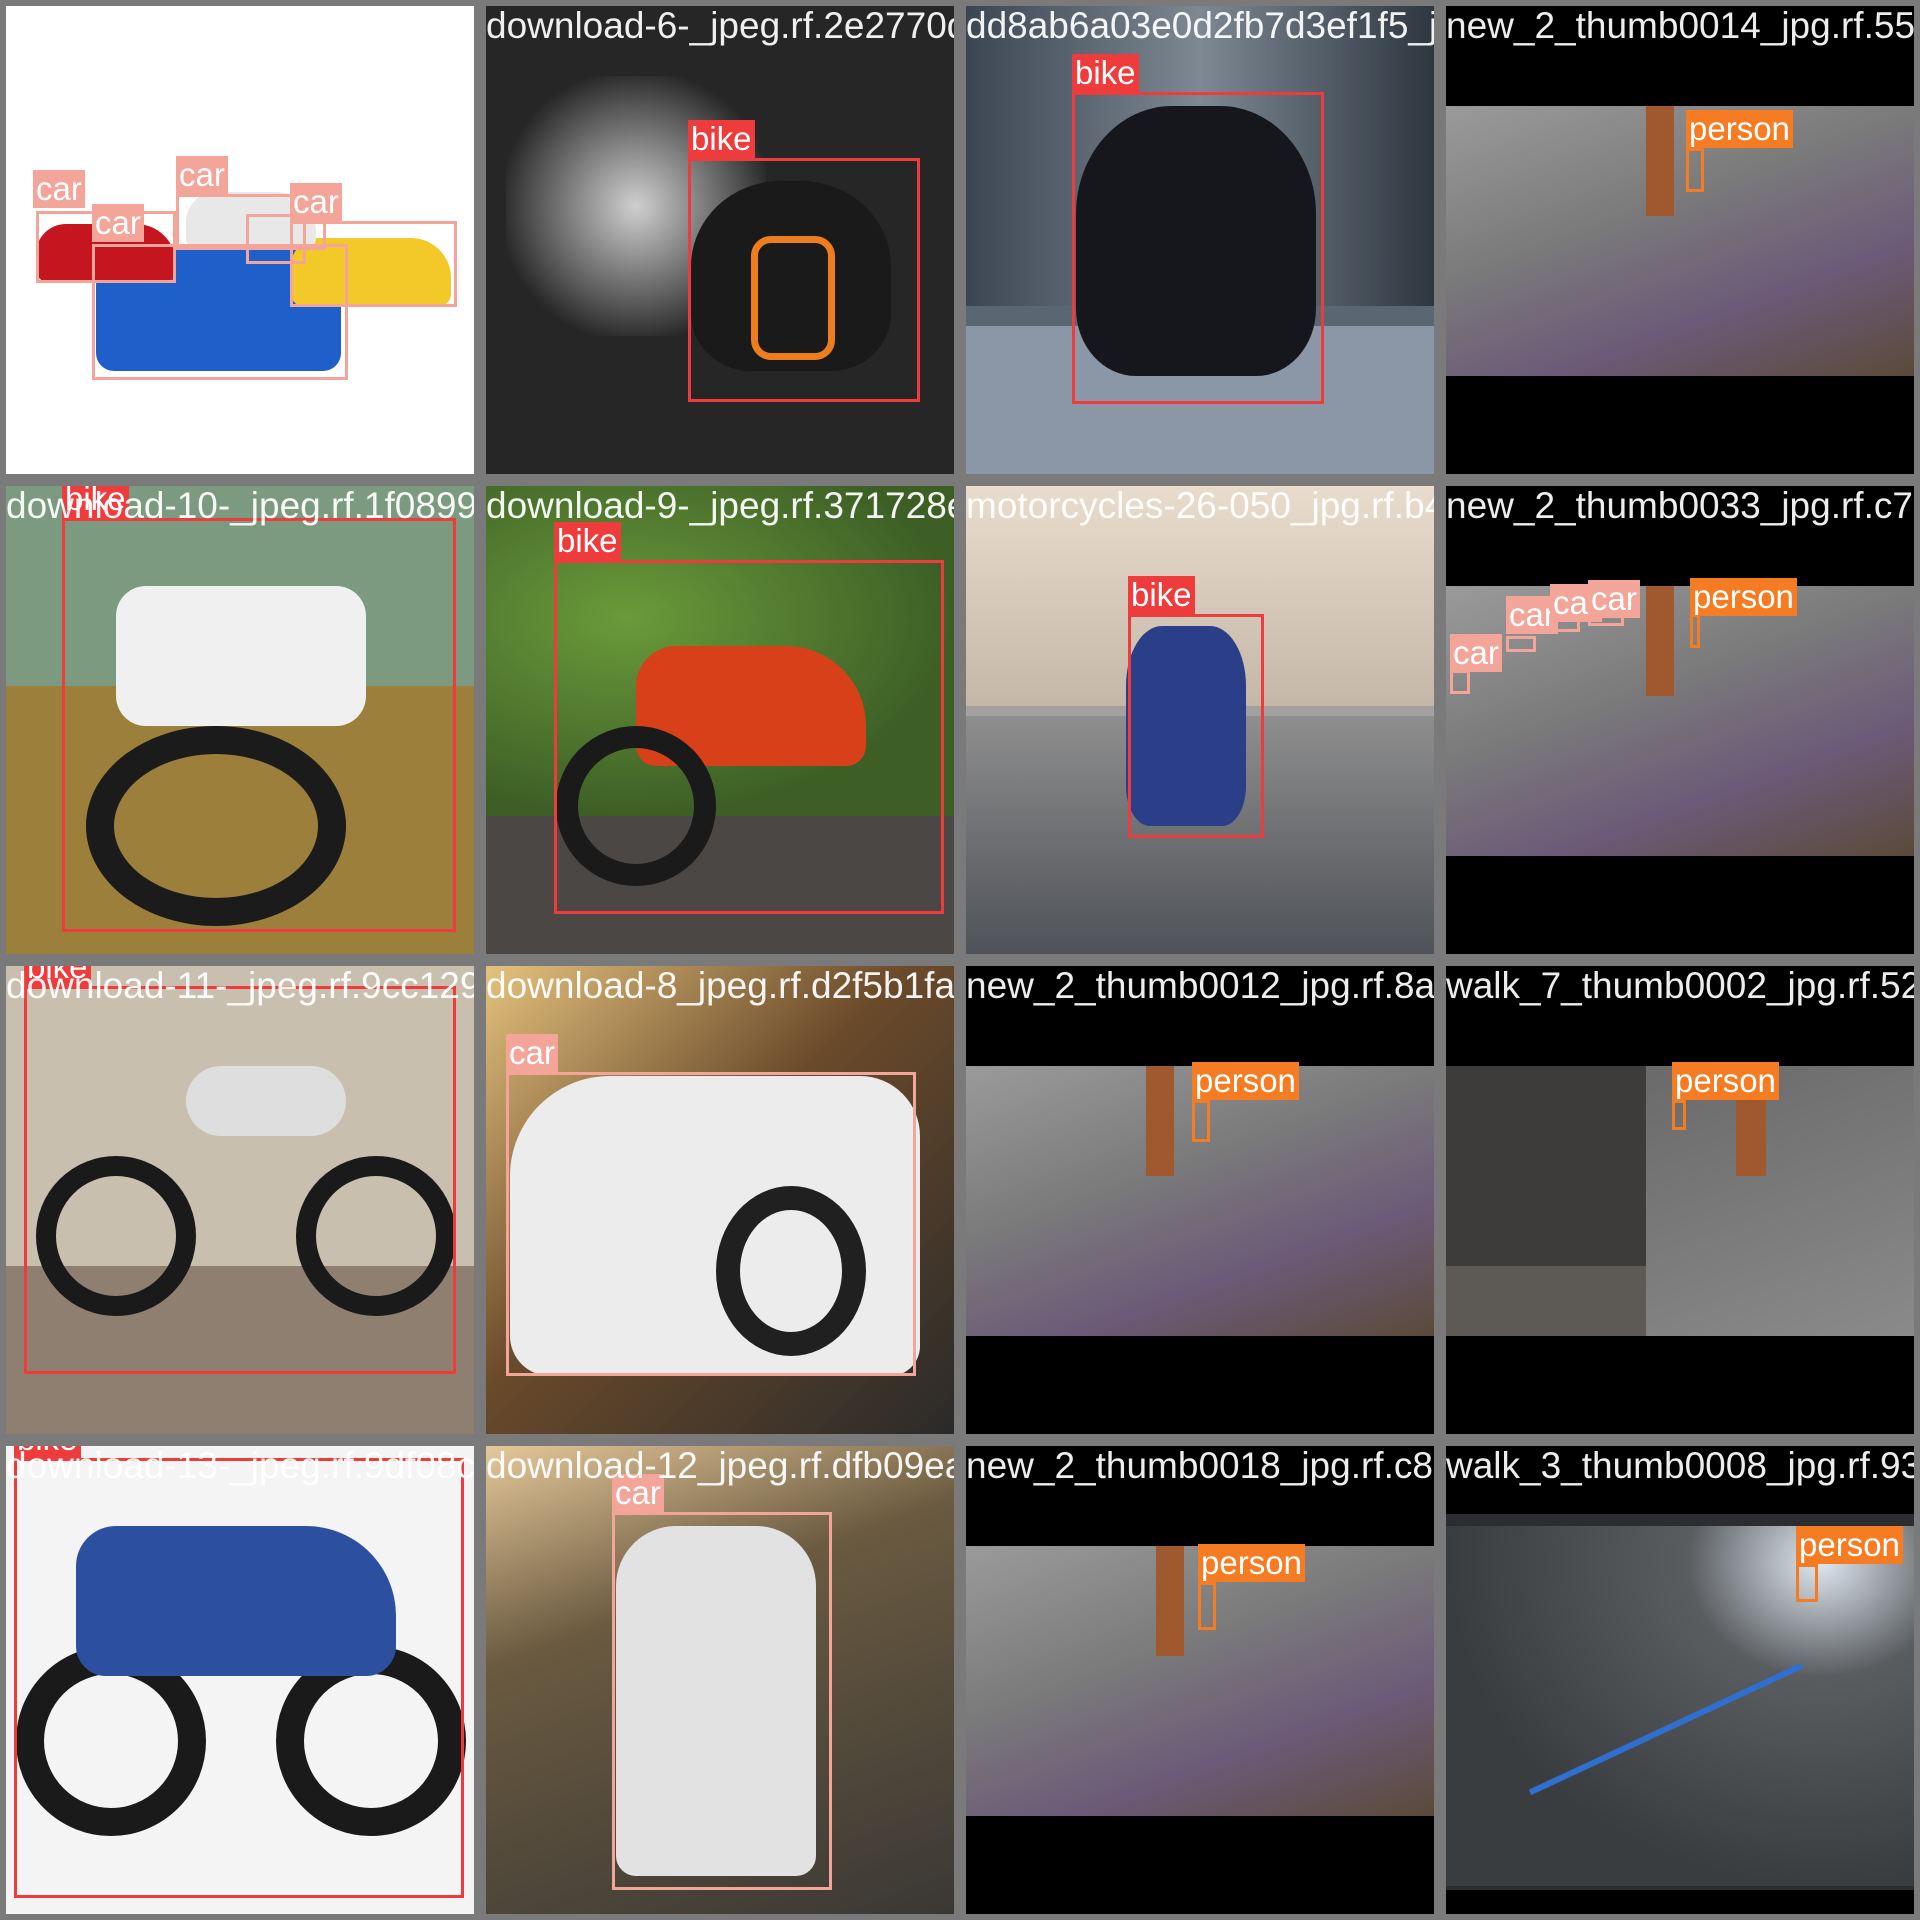 The height and width of the screenshot is (1920, 1920). I want to click on tile-filename: download-8_jpeg.rf.d2f5b1fadbee2ef8, so click(721, 985).